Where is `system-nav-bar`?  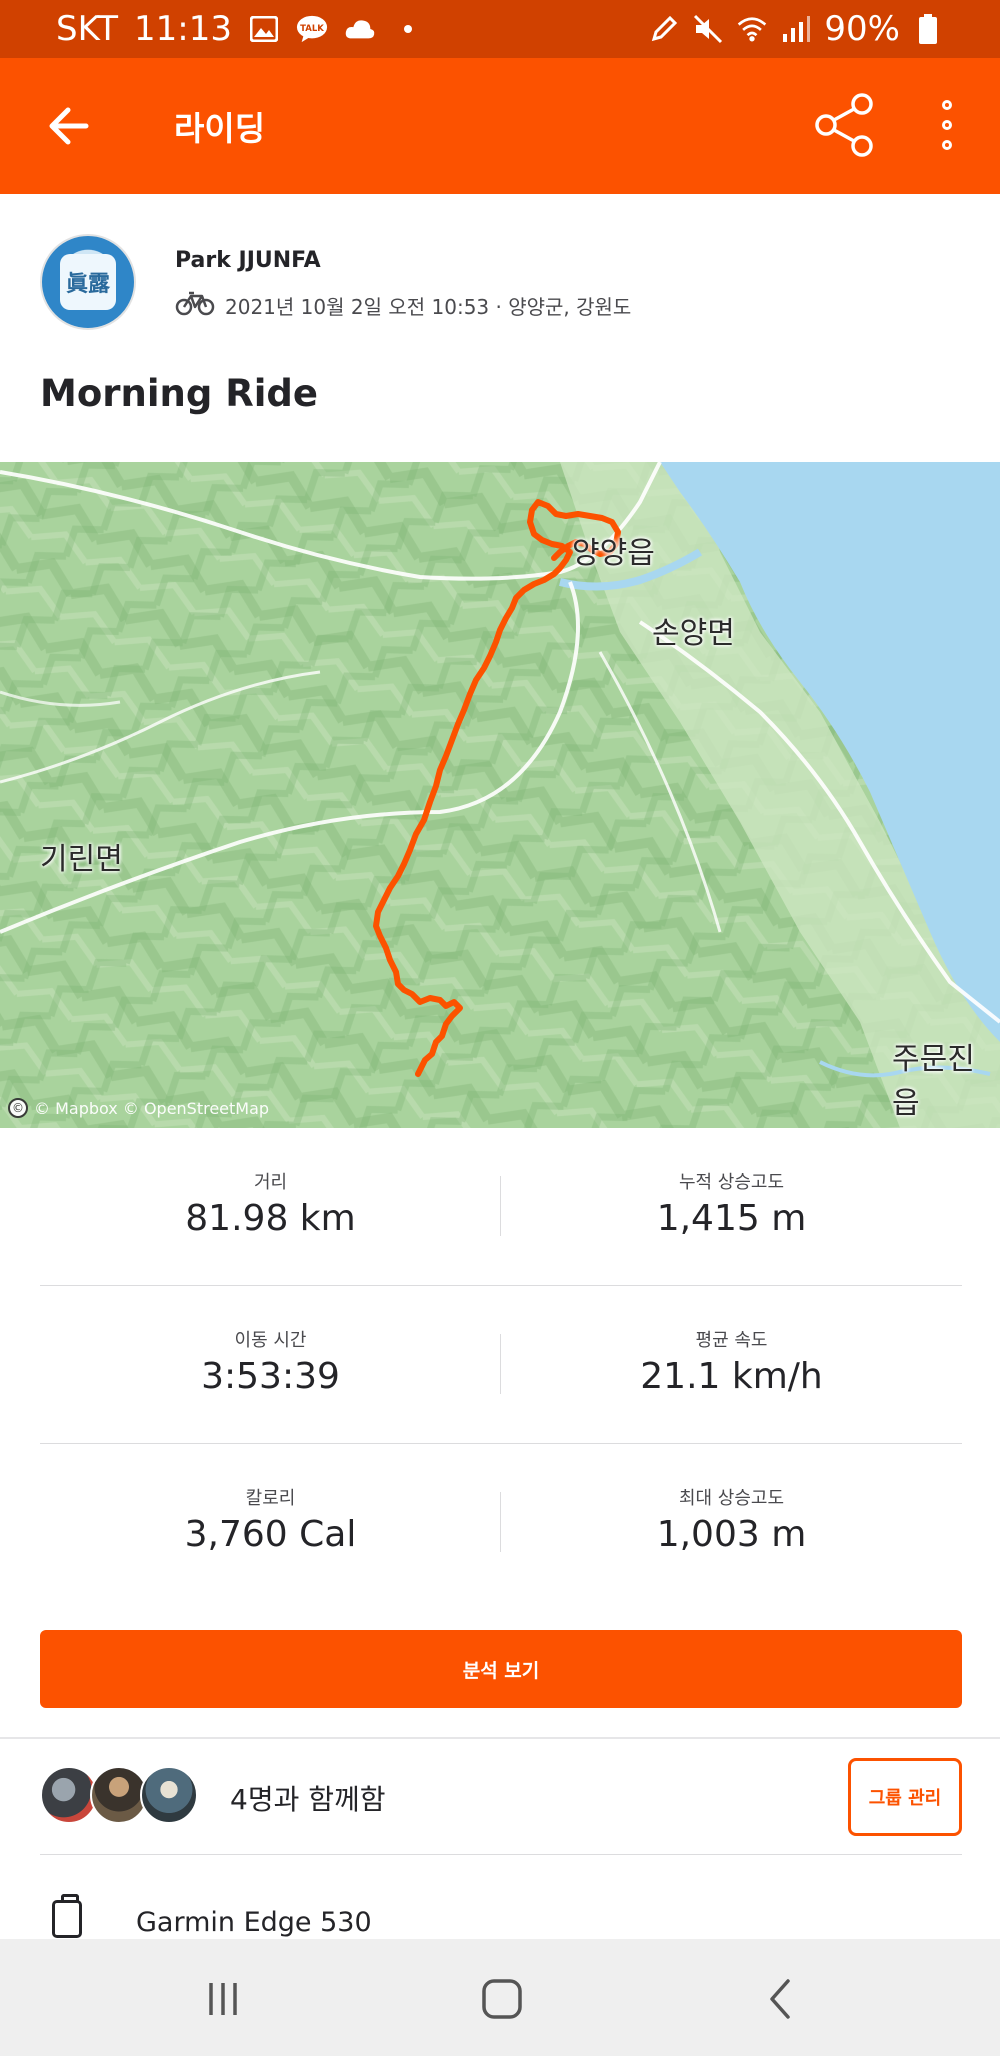 system-nav-bar is located at coordinates (500, 1997).